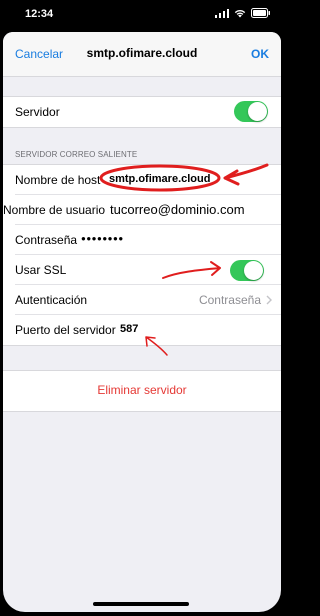 This screenshot has height=616, width=320. I want to click on notch, so click(142, 11).